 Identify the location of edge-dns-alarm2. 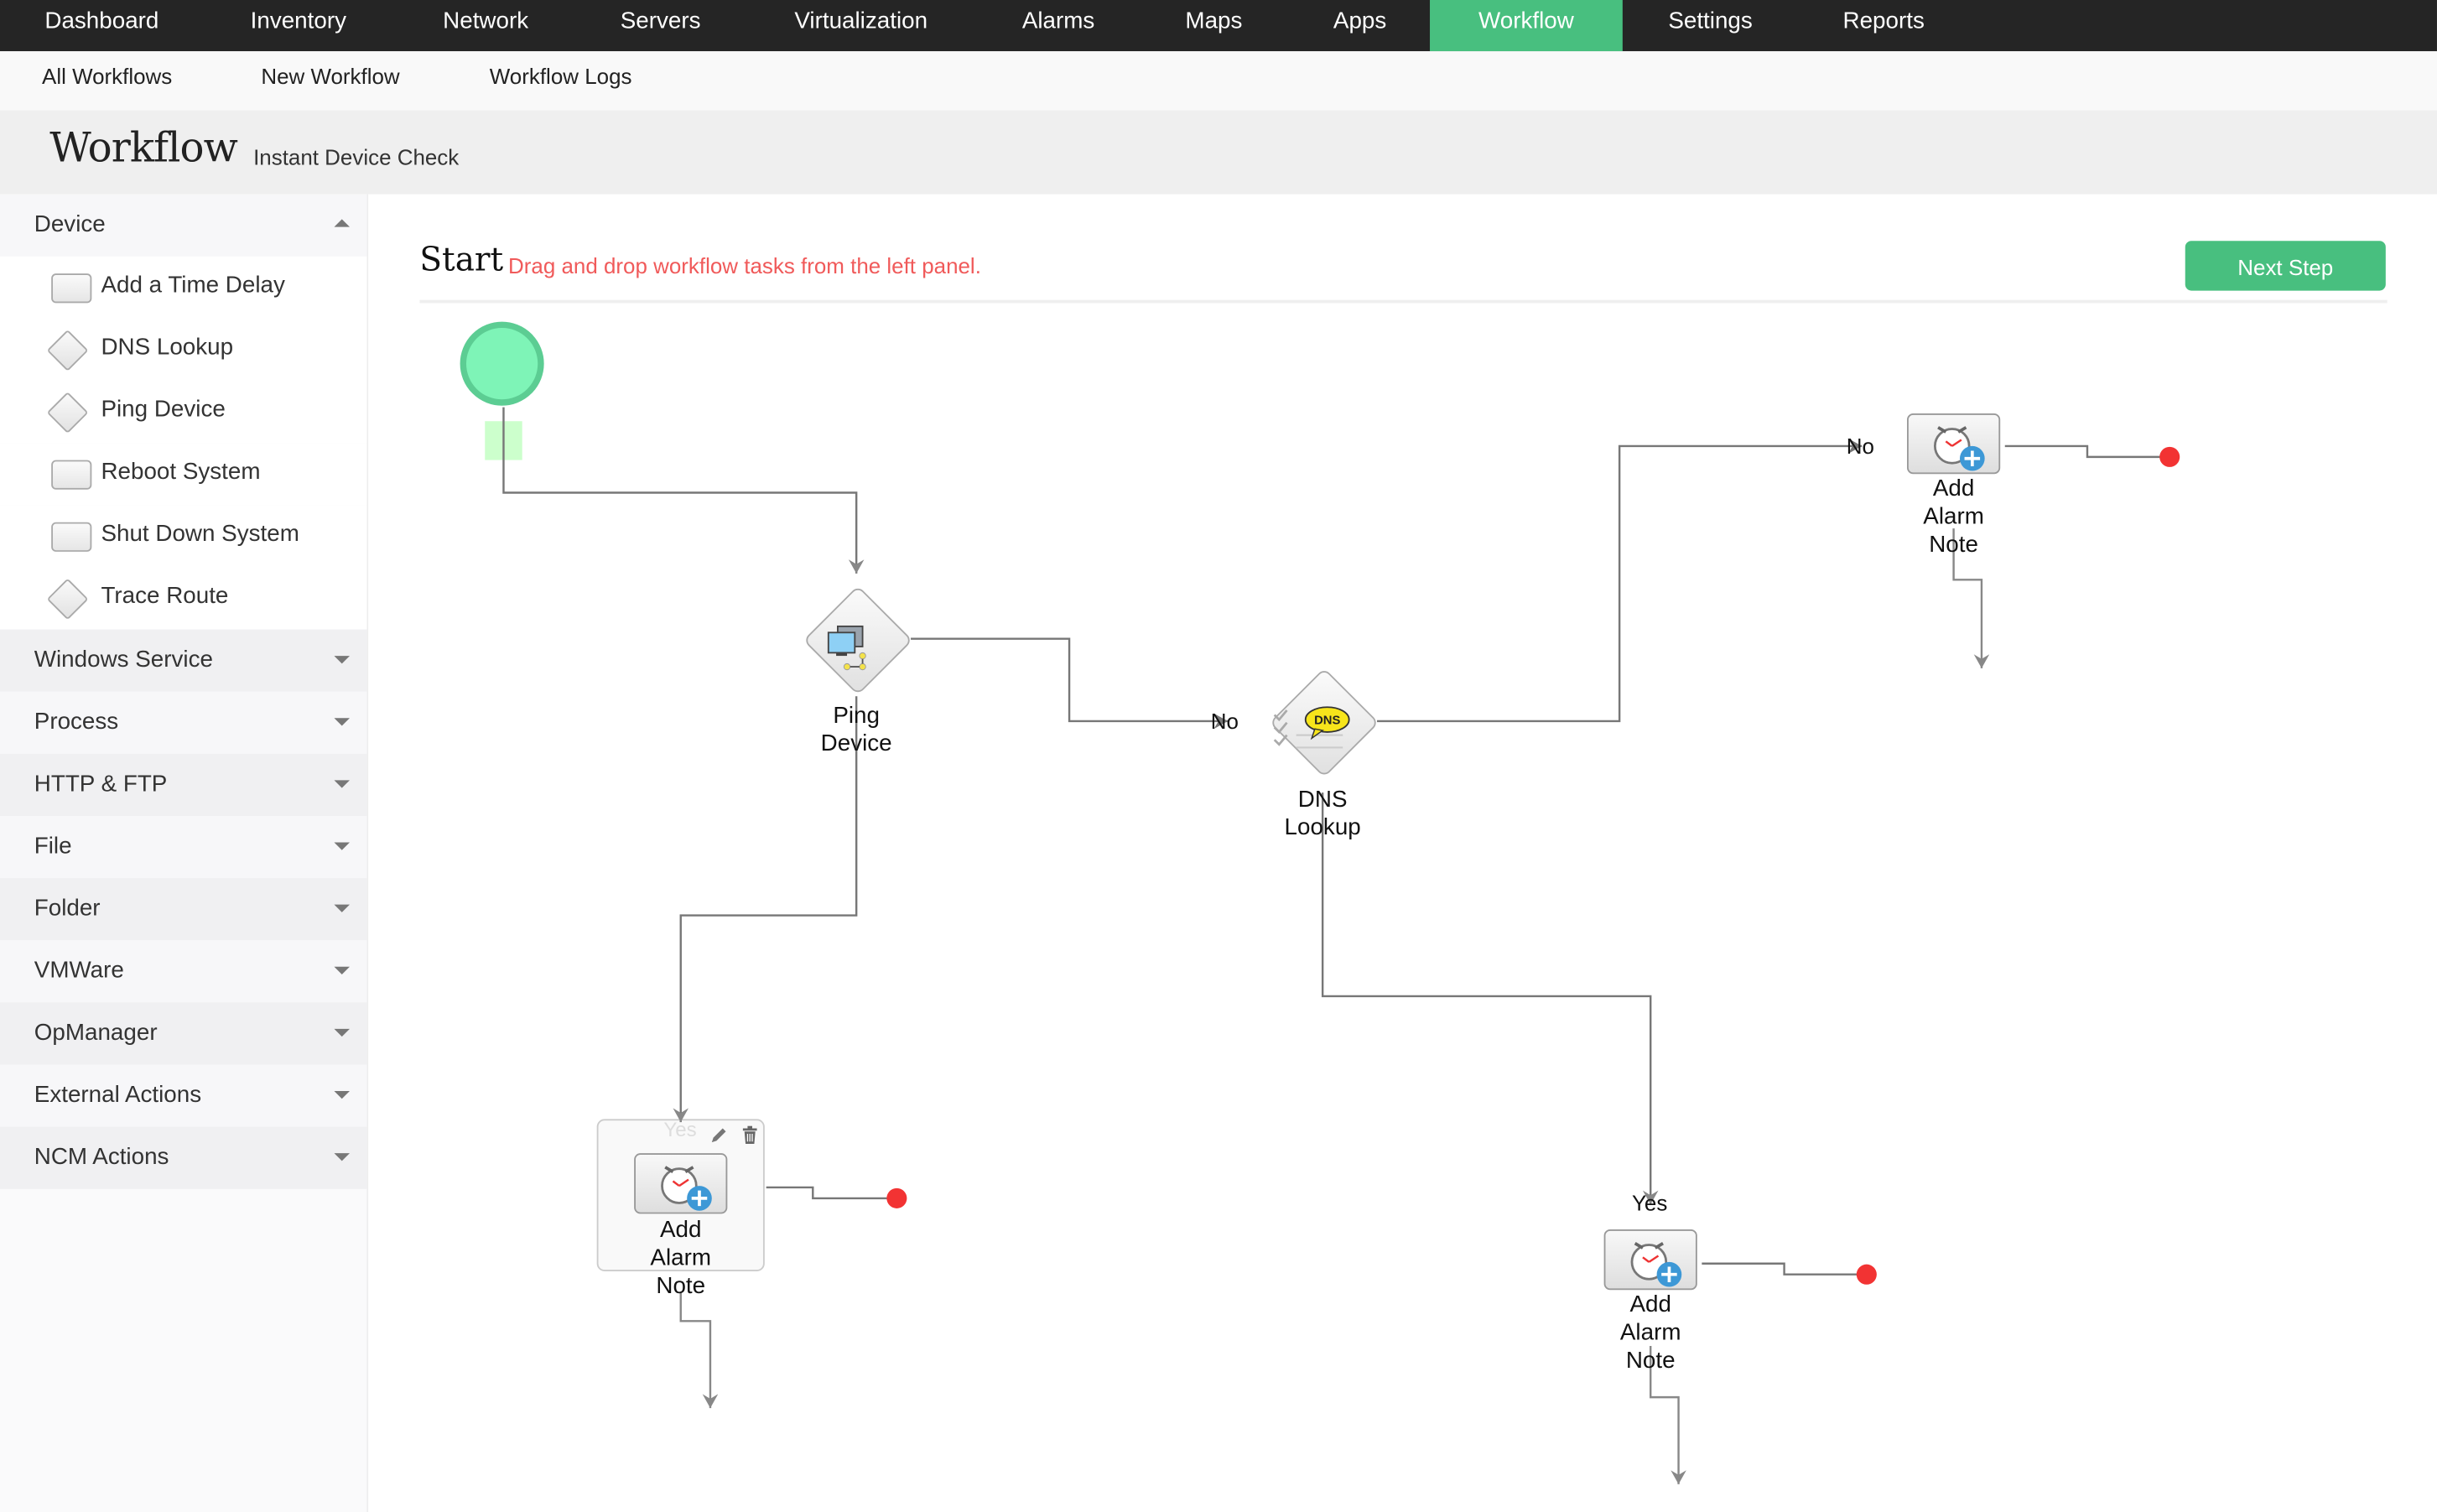
(1620, 580).